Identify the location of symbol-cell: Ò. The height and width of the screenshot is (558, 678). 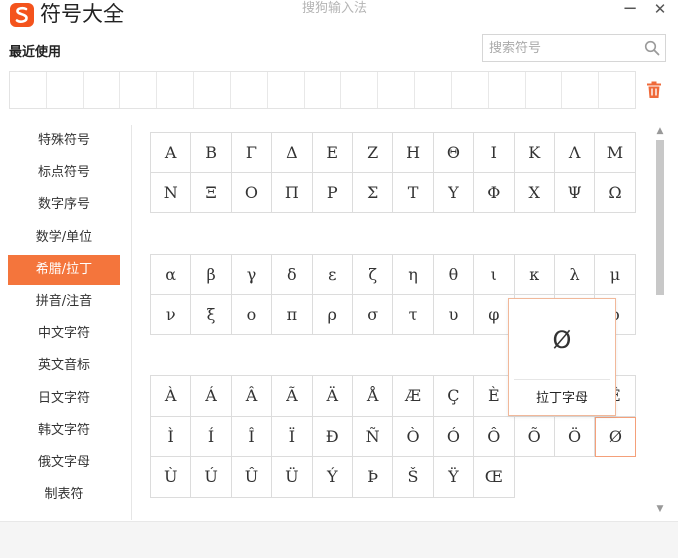
(413, 436).